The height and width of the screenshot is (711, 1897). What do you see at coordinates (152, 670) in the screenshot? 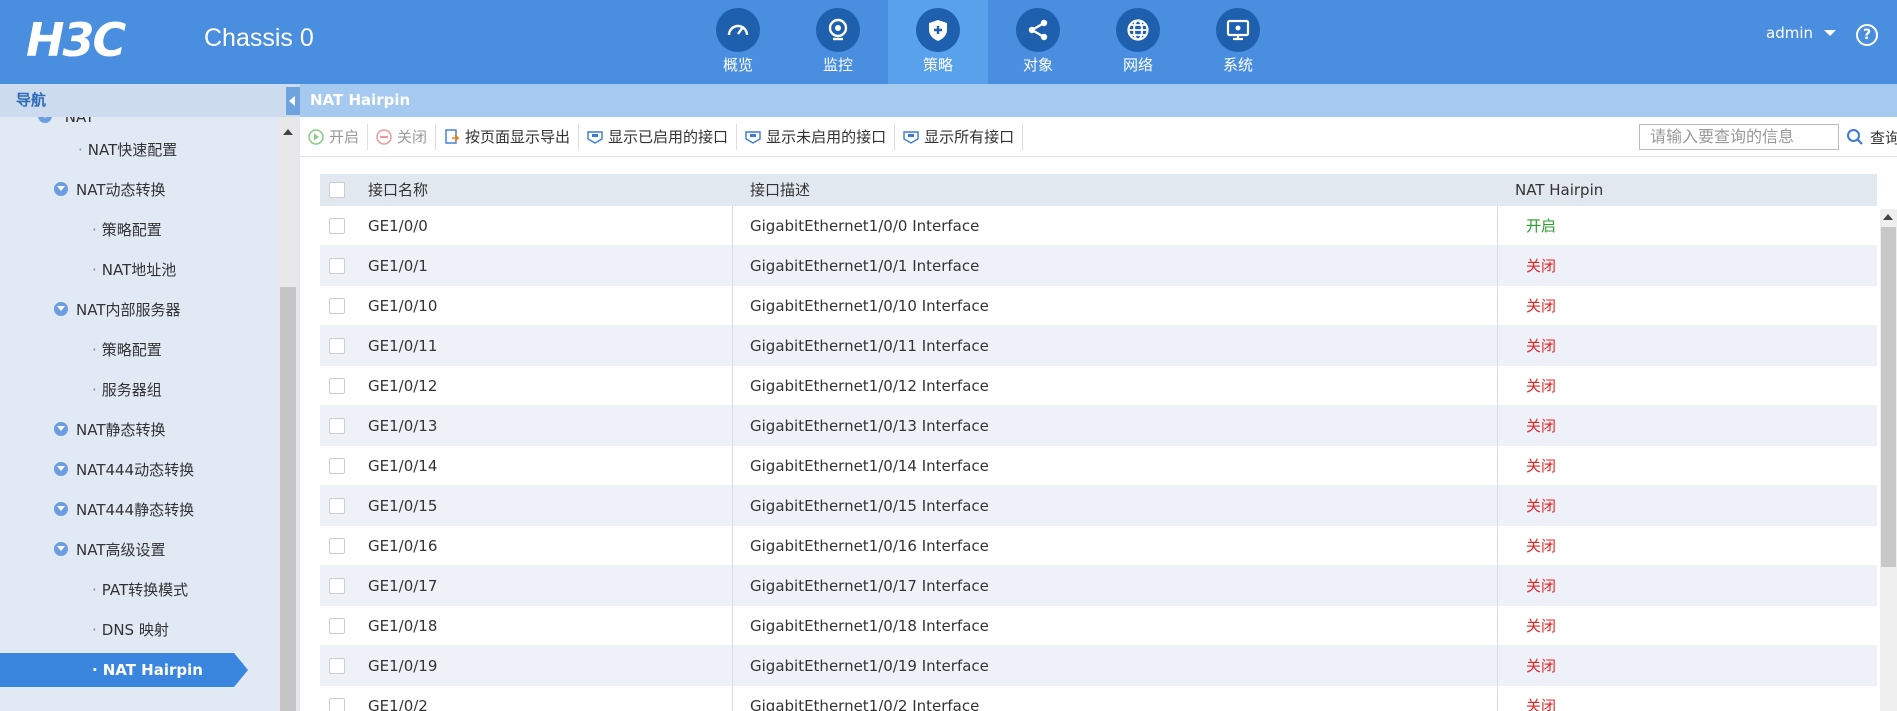
I see `sidebar-item-label: NAT Hairpin` at bounding box center [152, 670].